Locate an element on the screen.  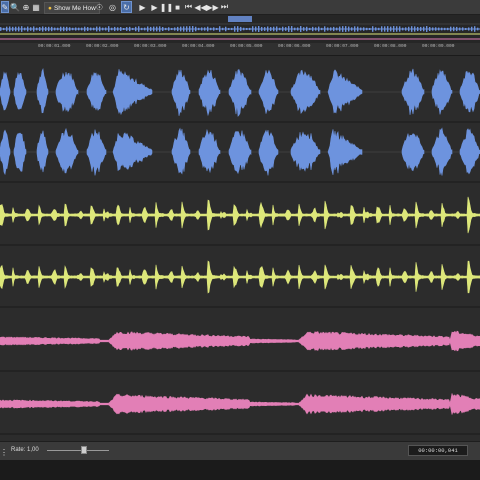
overview-bar is located at coordinates (240, 29).